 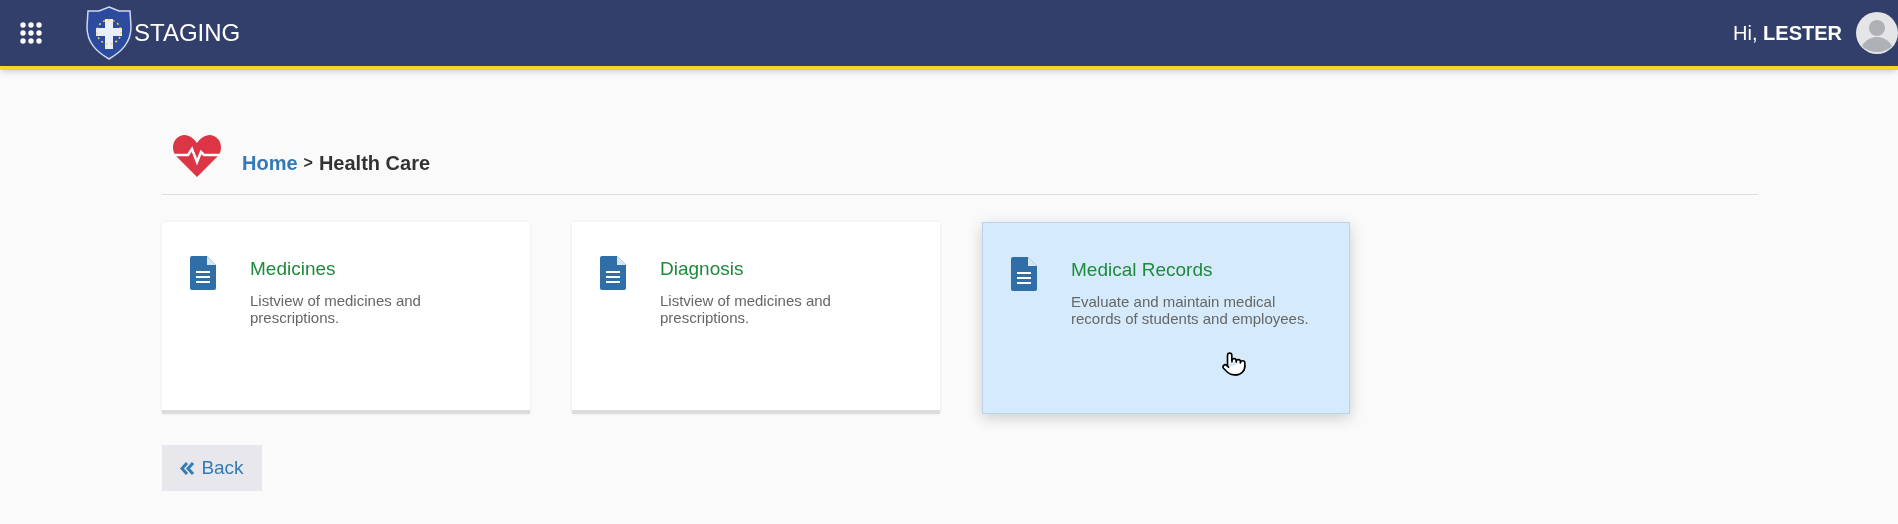 I want to click on module-card: Medicines Listview of medicines and prescriptions., so click(x=346, y=318).